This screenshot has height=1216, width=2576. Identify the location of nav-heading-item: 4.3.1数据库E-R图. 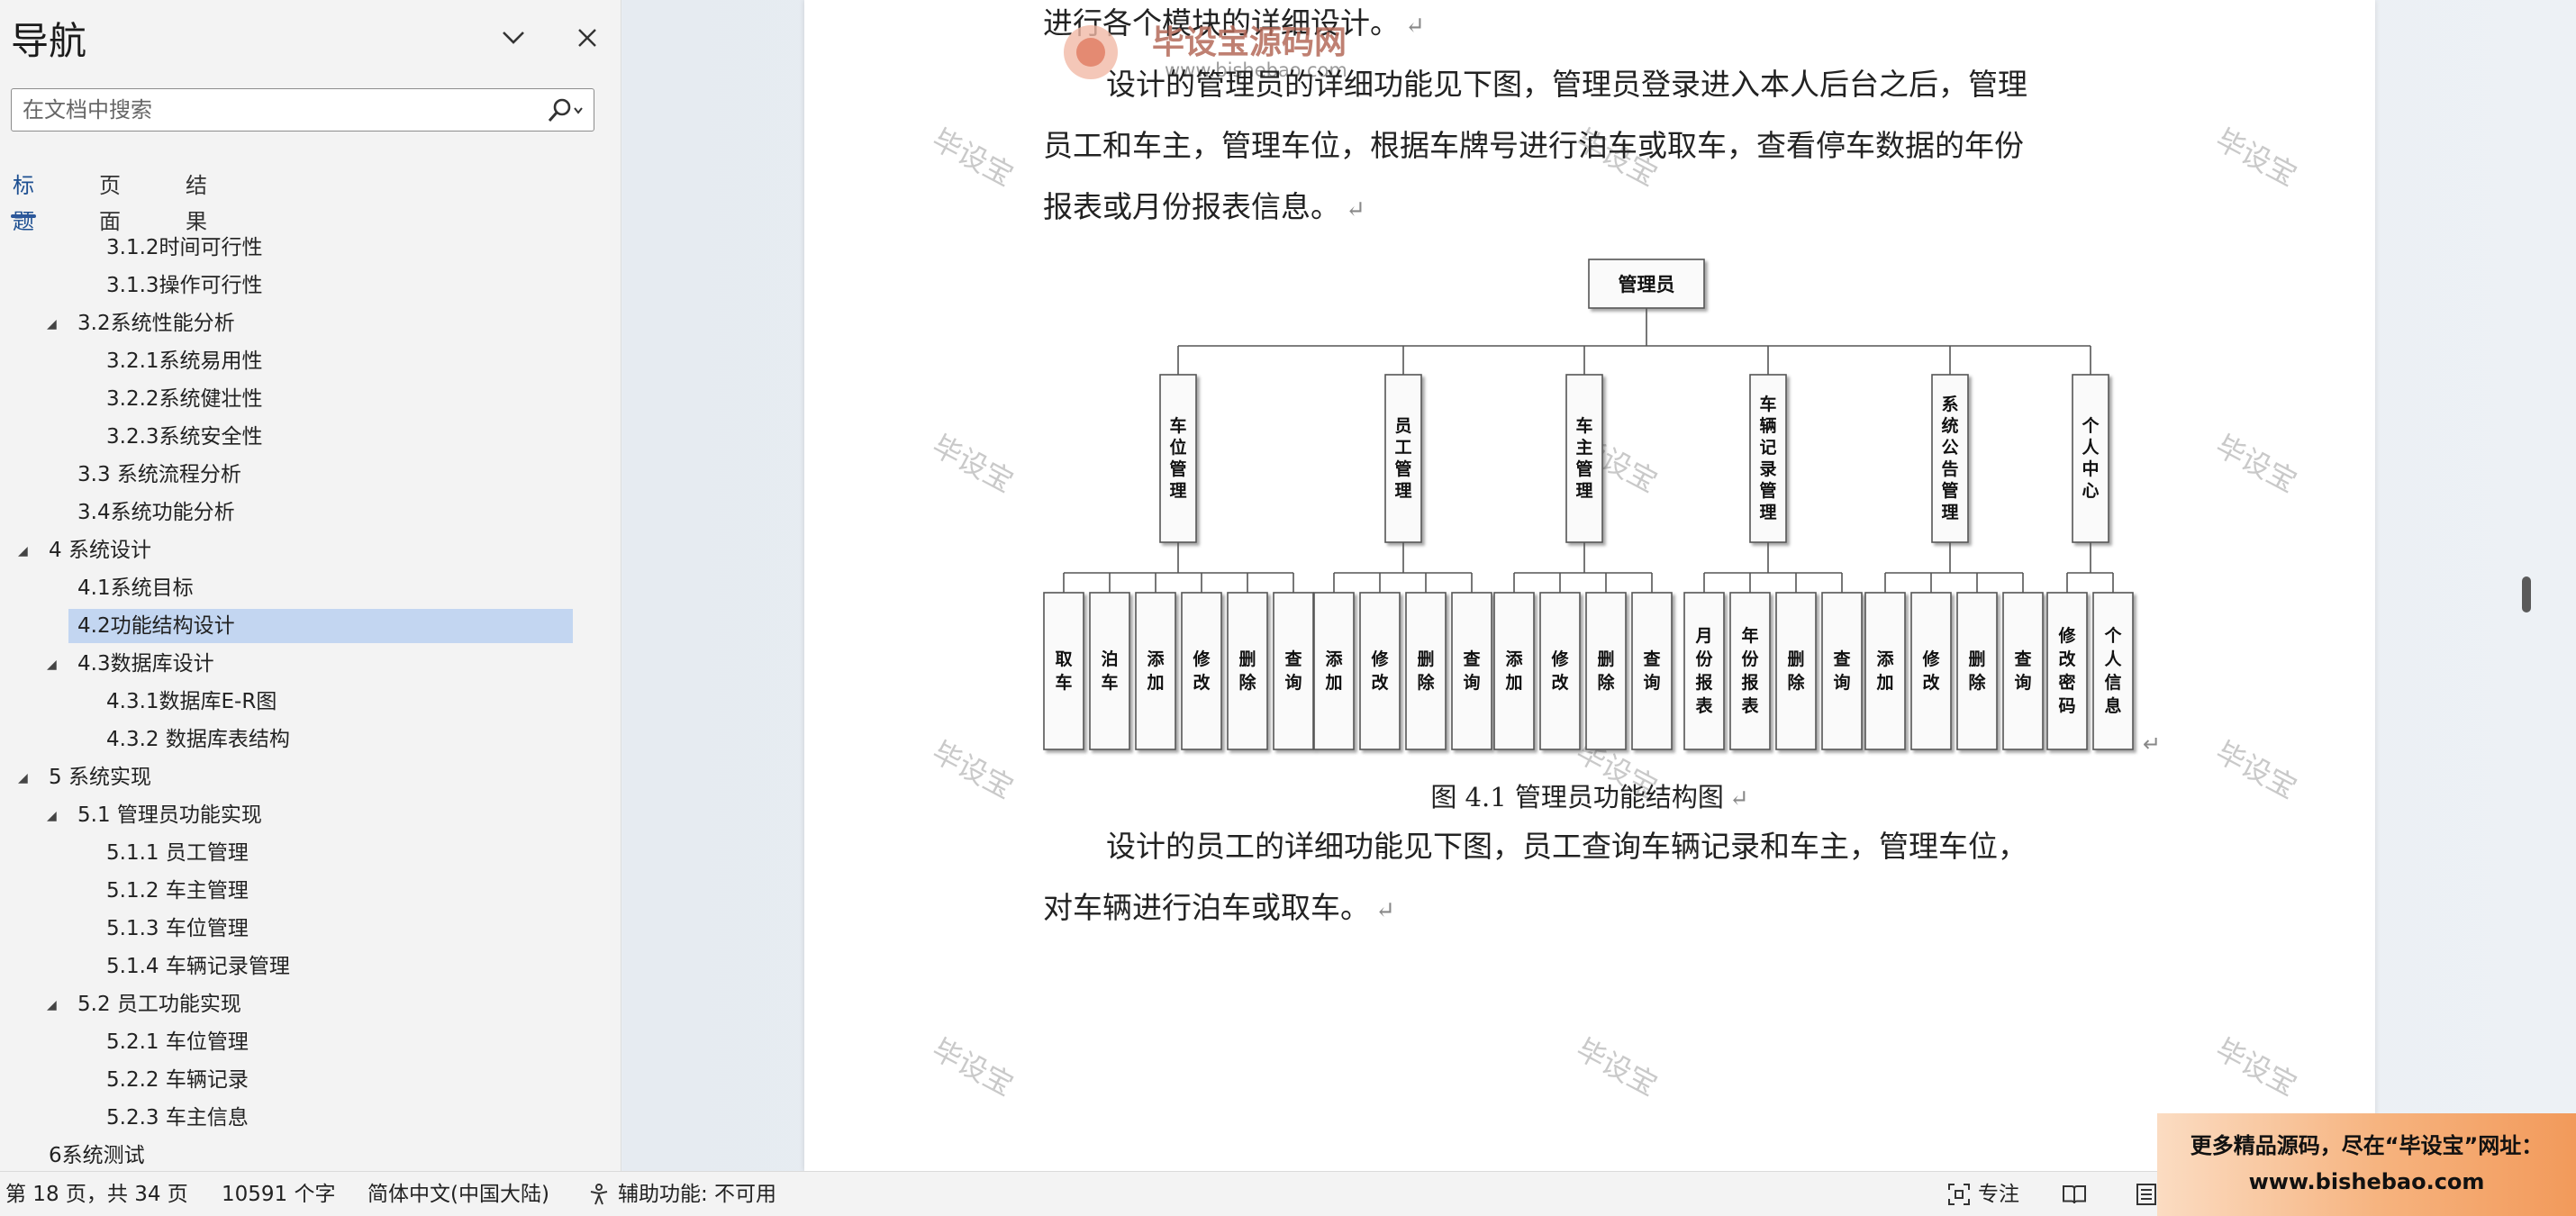
(311, 702).